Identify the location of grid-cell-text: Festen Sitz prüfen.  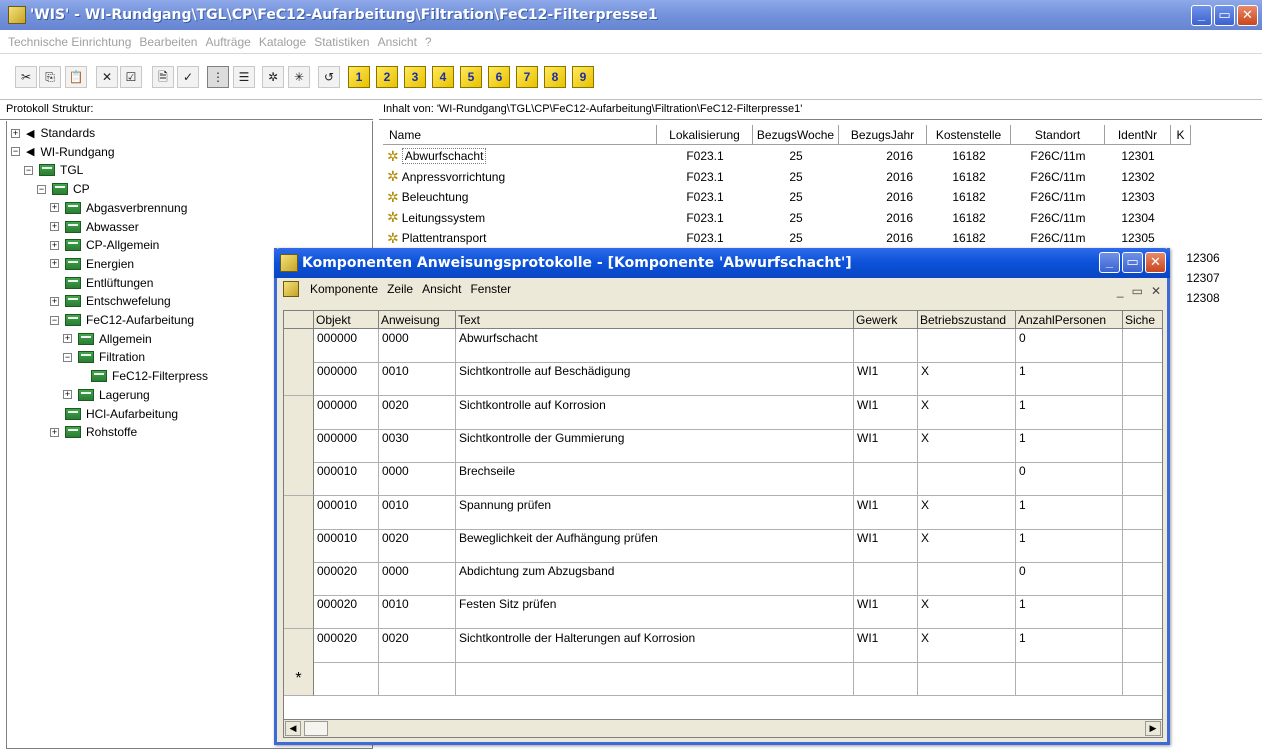
(655, 612).